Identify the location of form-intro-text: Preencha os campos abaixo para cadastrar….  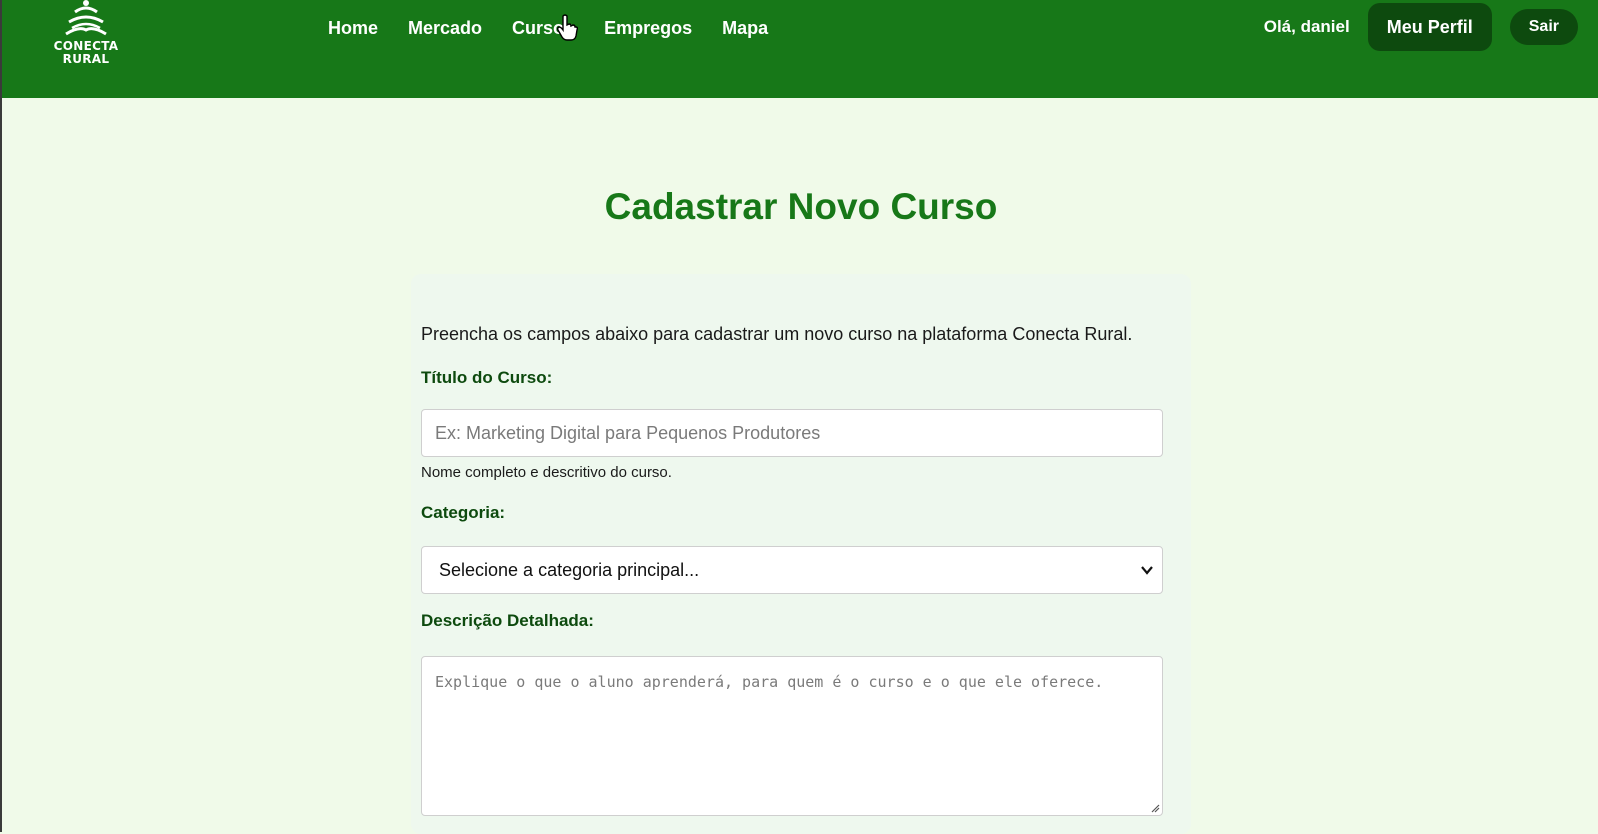
(777, 334).